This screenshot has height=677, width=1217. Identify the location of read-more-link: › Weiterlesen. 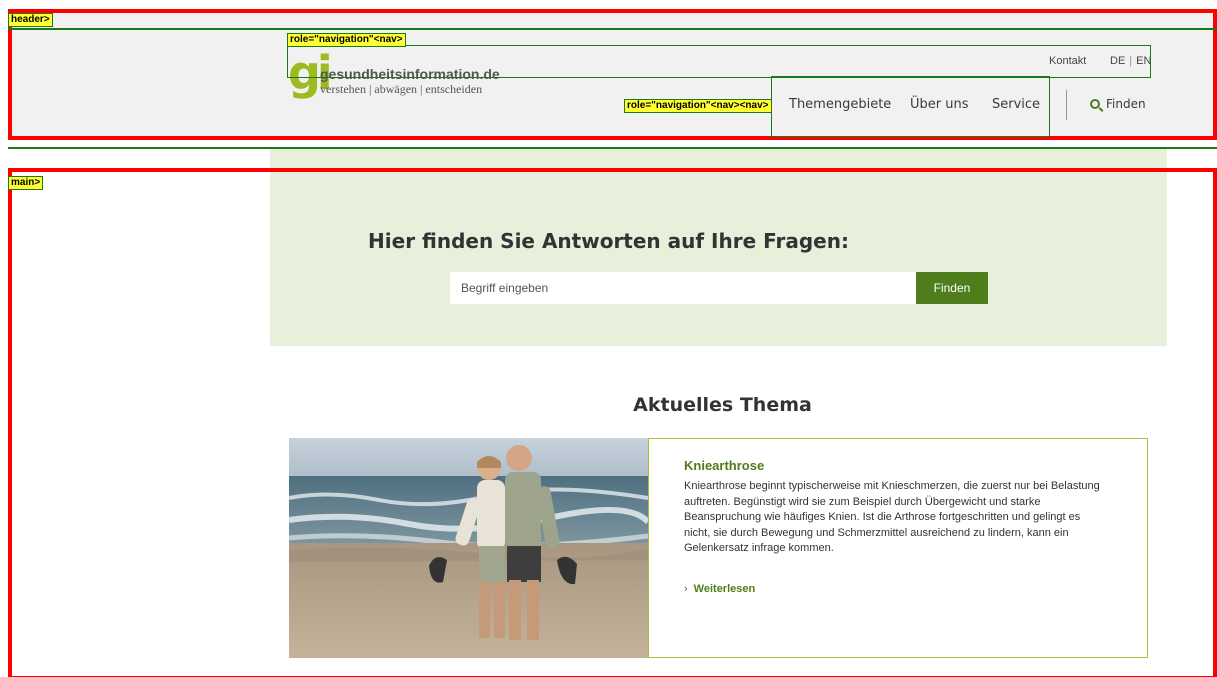
(719, 589).